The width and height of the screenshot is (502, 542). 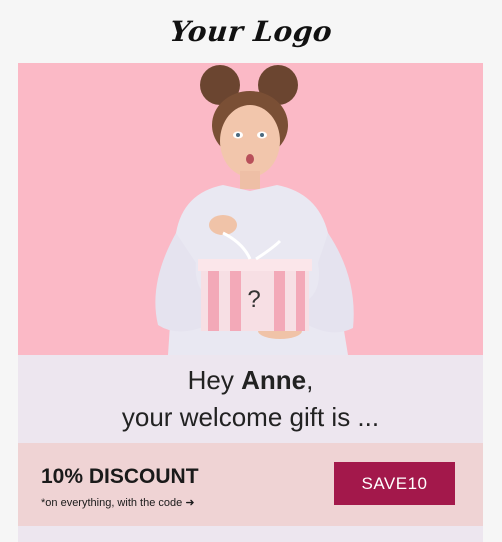 What do you see at coordinates (274, 380) in the screenshot?
I see `recipient-name: Anne` at bounding box center [274, 380].